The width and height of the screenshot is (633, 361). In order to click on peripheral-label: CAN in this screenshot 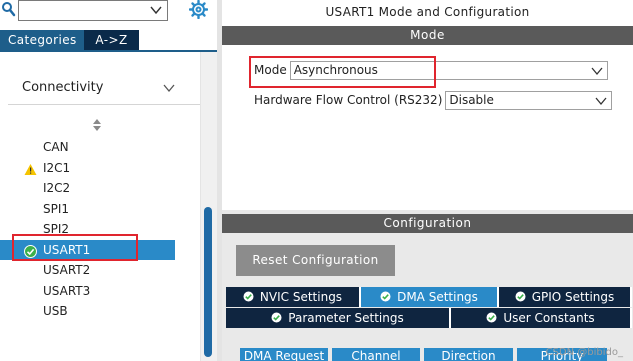, I will do `click(56, 147)`.